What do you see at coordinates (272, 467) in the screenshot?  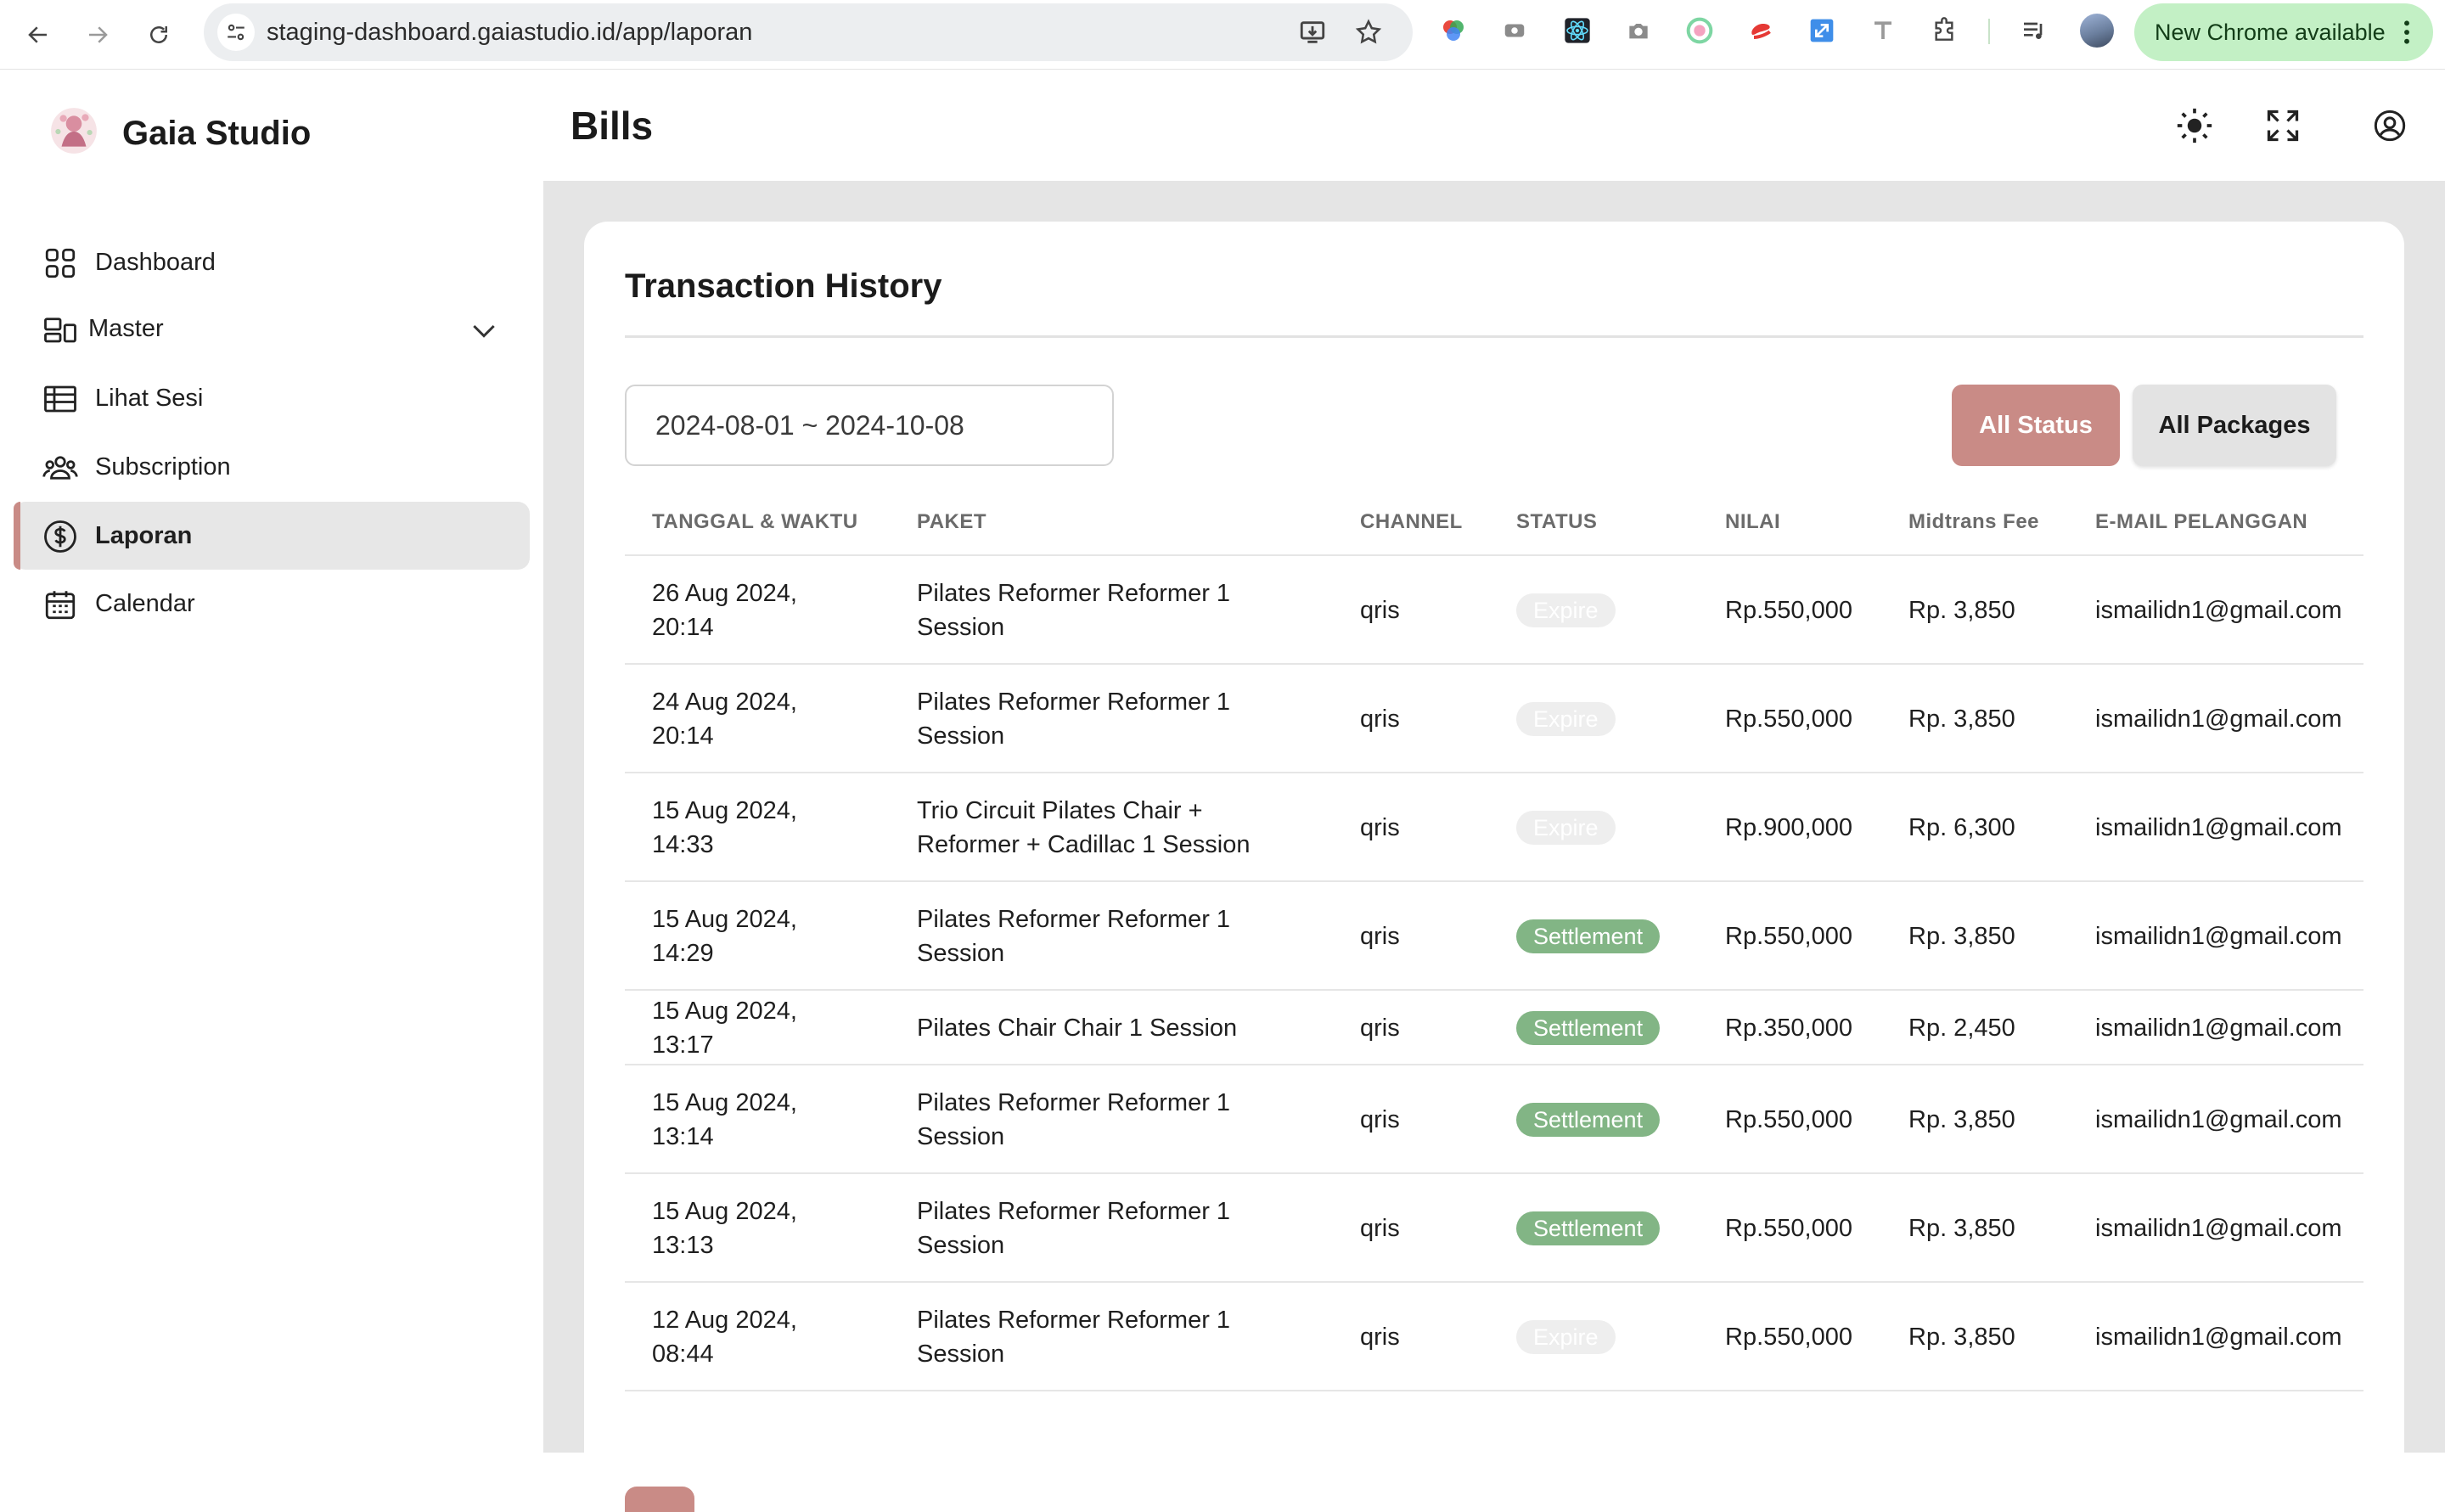 I see `sidebar-item-subscription: Subscription` at bounding box center [272, 467].